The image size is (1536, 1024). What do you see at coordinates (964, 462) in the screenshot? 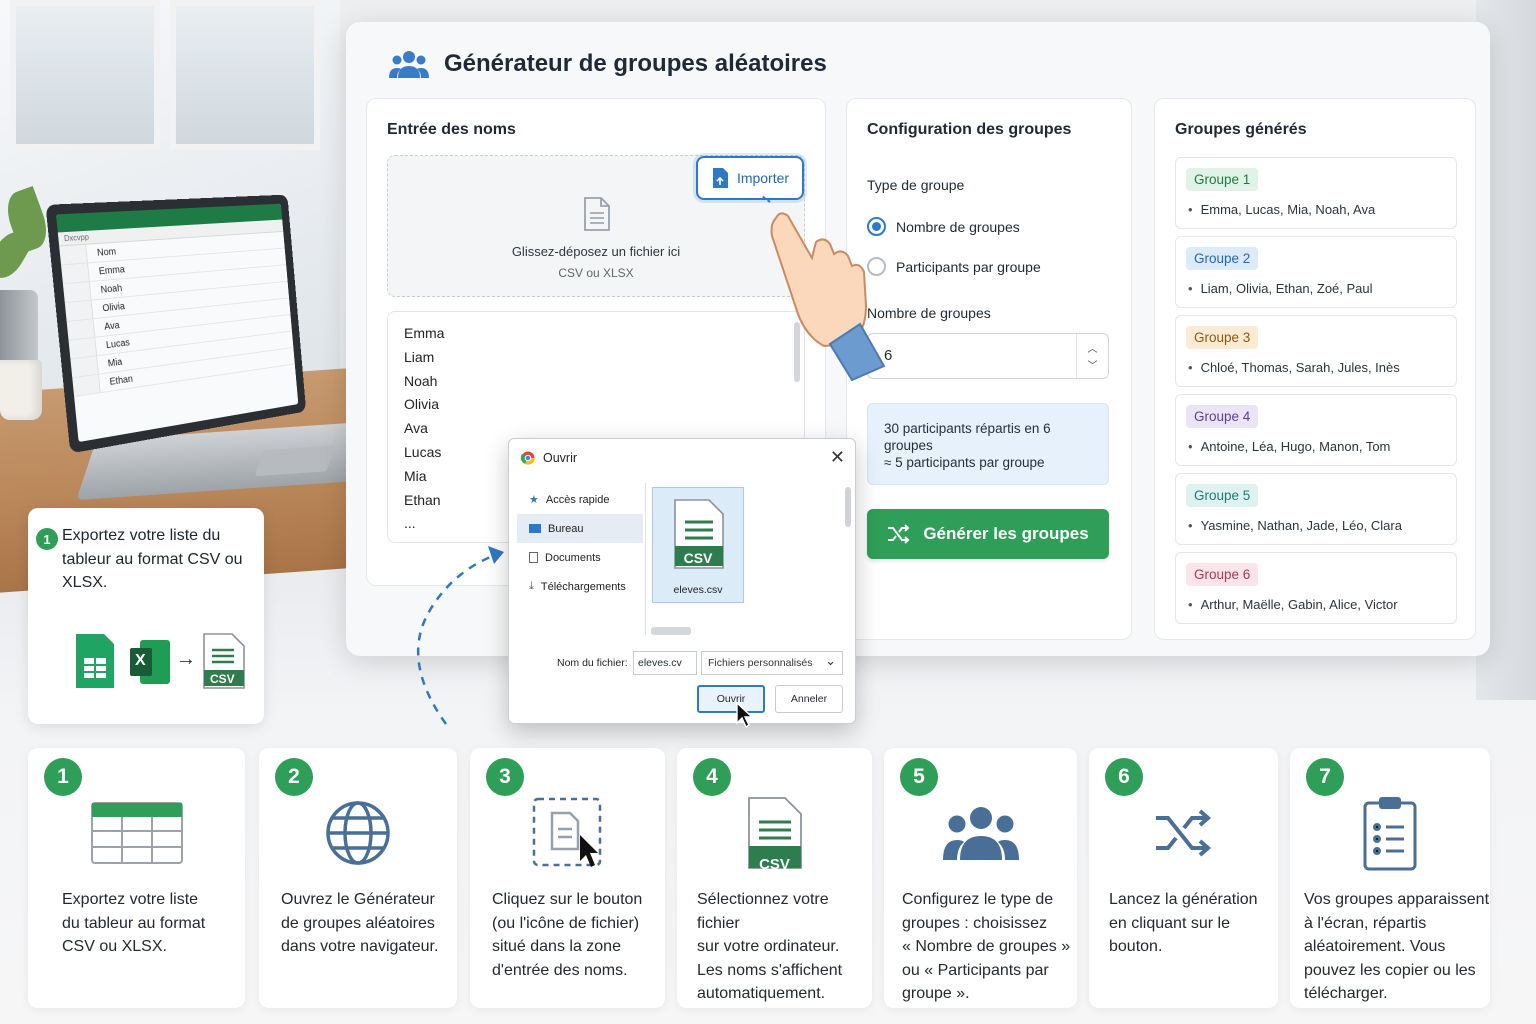
I see `summary-line-2: ≈ 5 participants par groupe` at bounding box center [964, 462].